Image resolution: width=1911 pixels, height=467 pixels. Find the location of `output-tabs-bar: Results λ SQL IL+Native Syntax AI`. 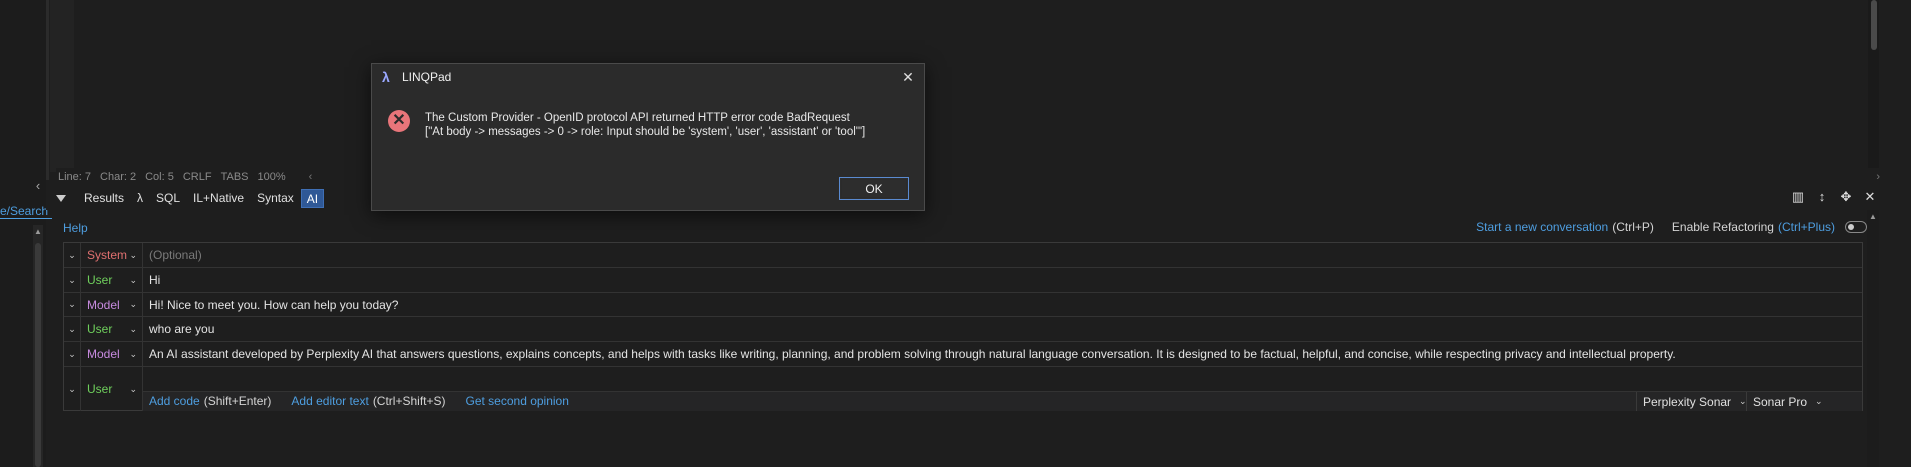

output-tabs-bar: Results λ SQL IL+Native Syntax AI is located at coordinates (962, 198).